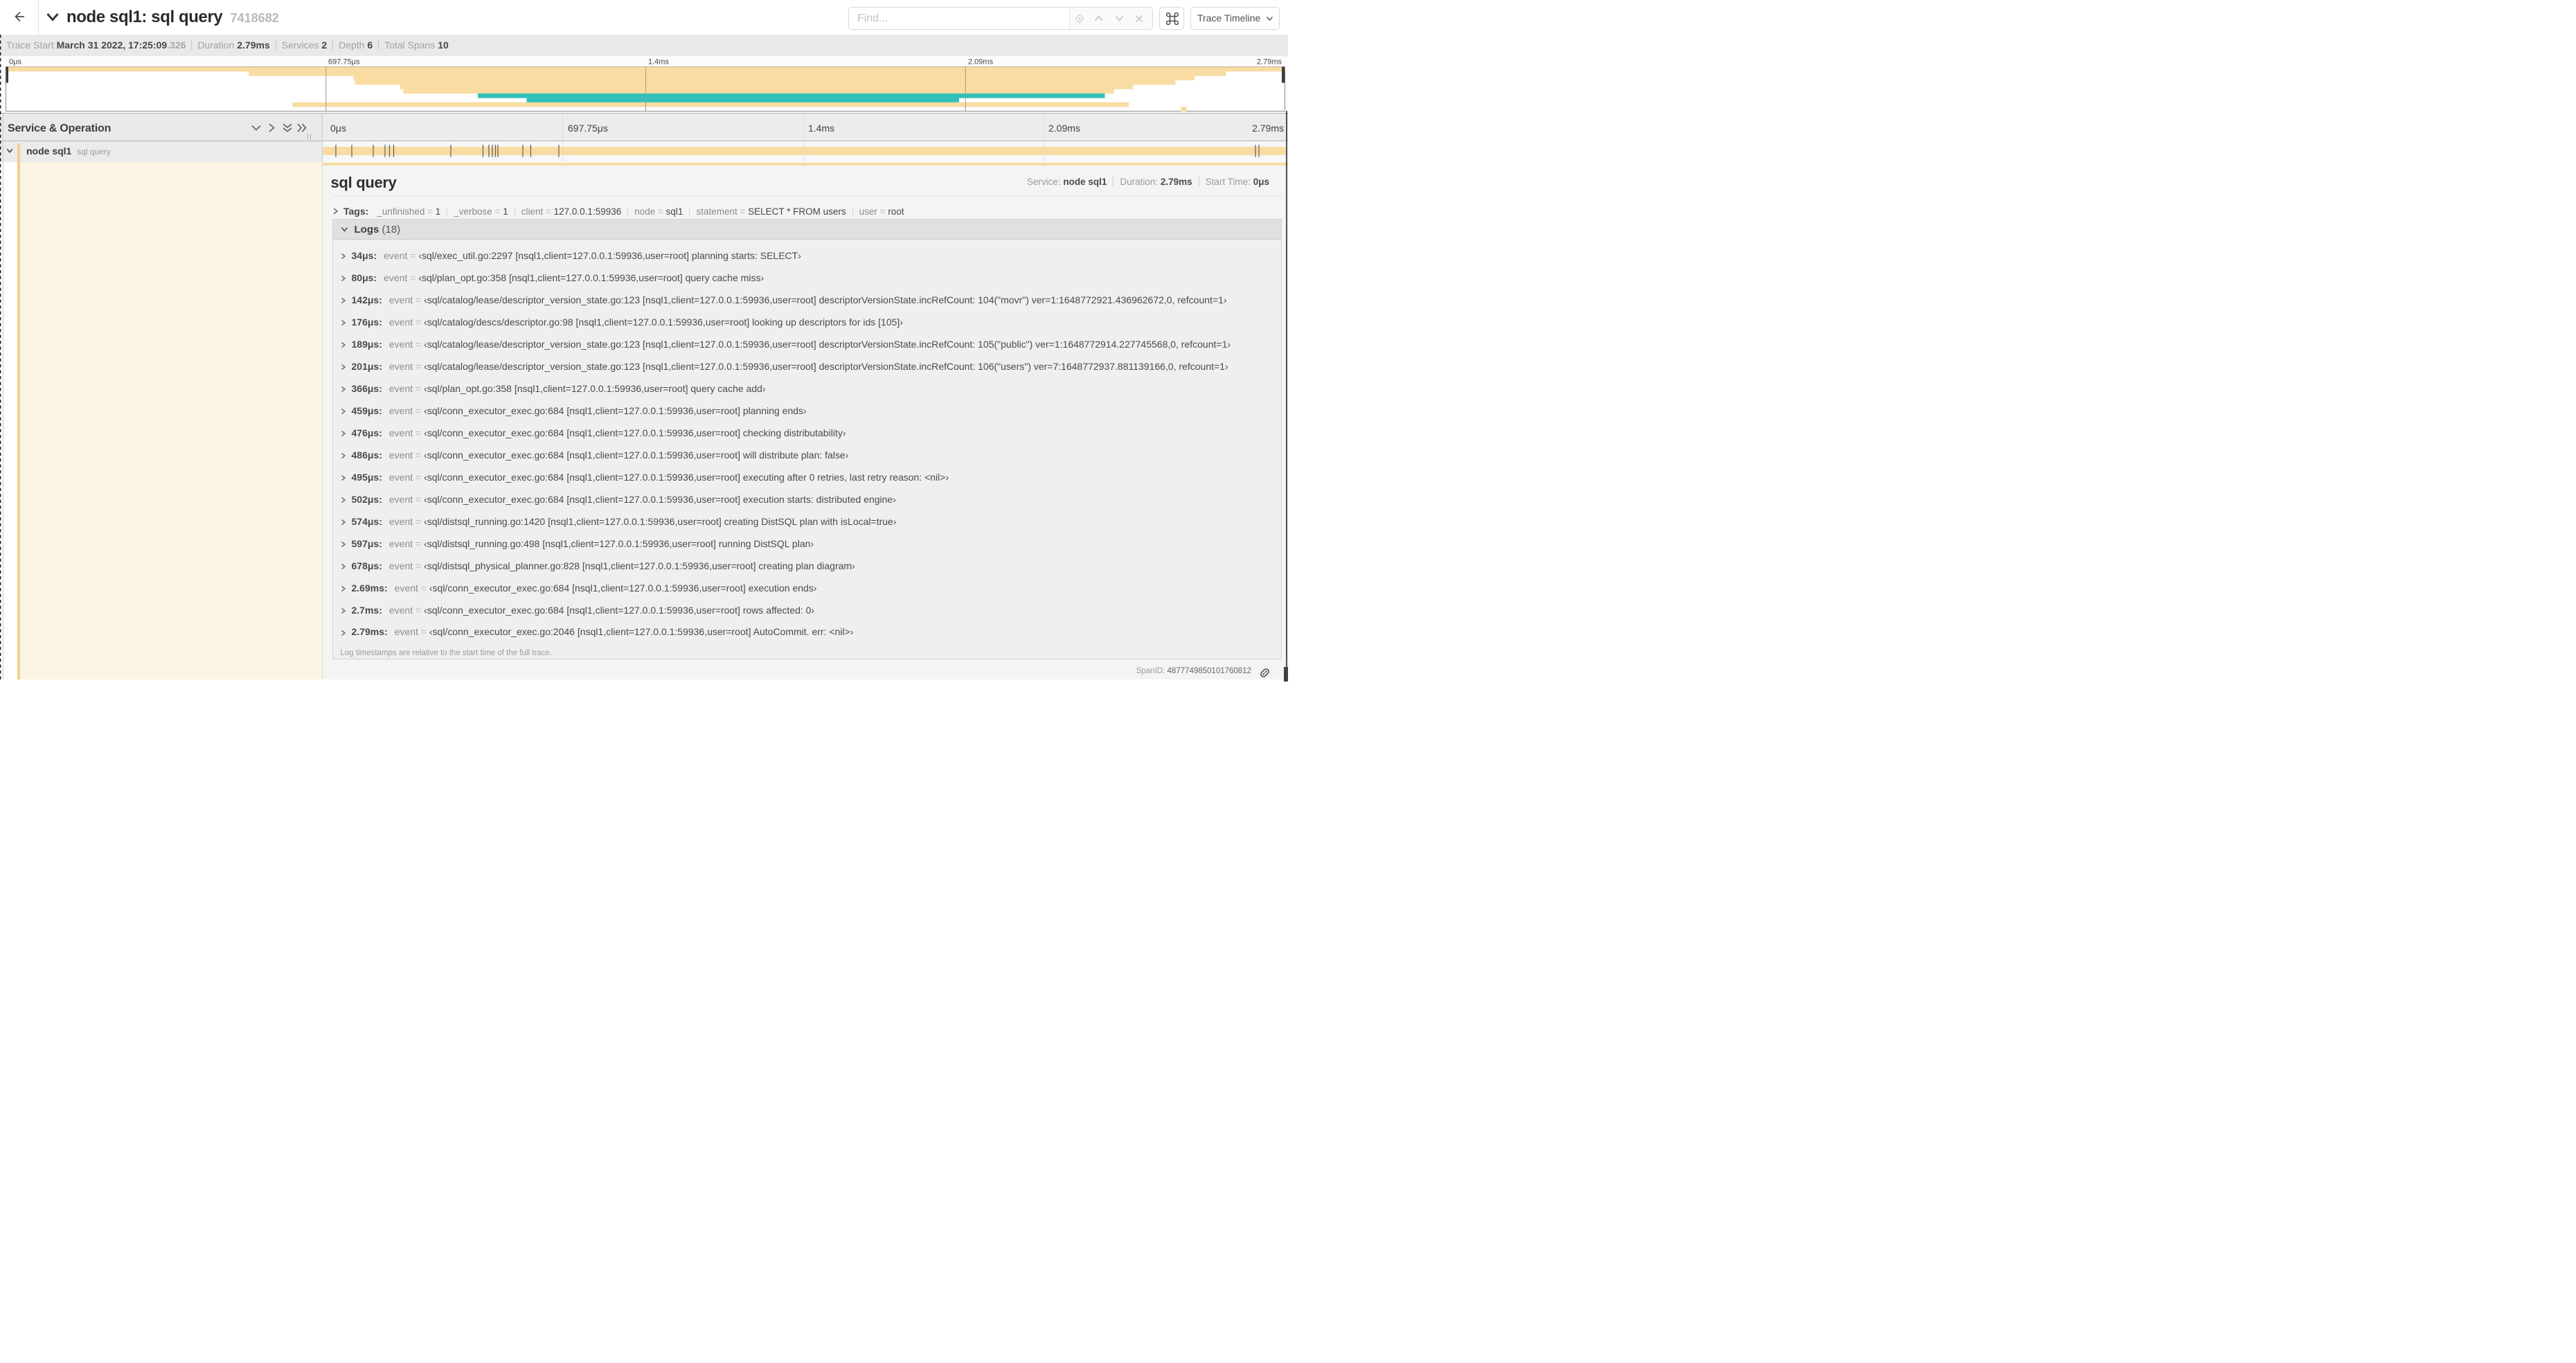 This screenshot has width=2576, height=1363. I want to click on svg-text: 697.75μs, so click(344, 62).